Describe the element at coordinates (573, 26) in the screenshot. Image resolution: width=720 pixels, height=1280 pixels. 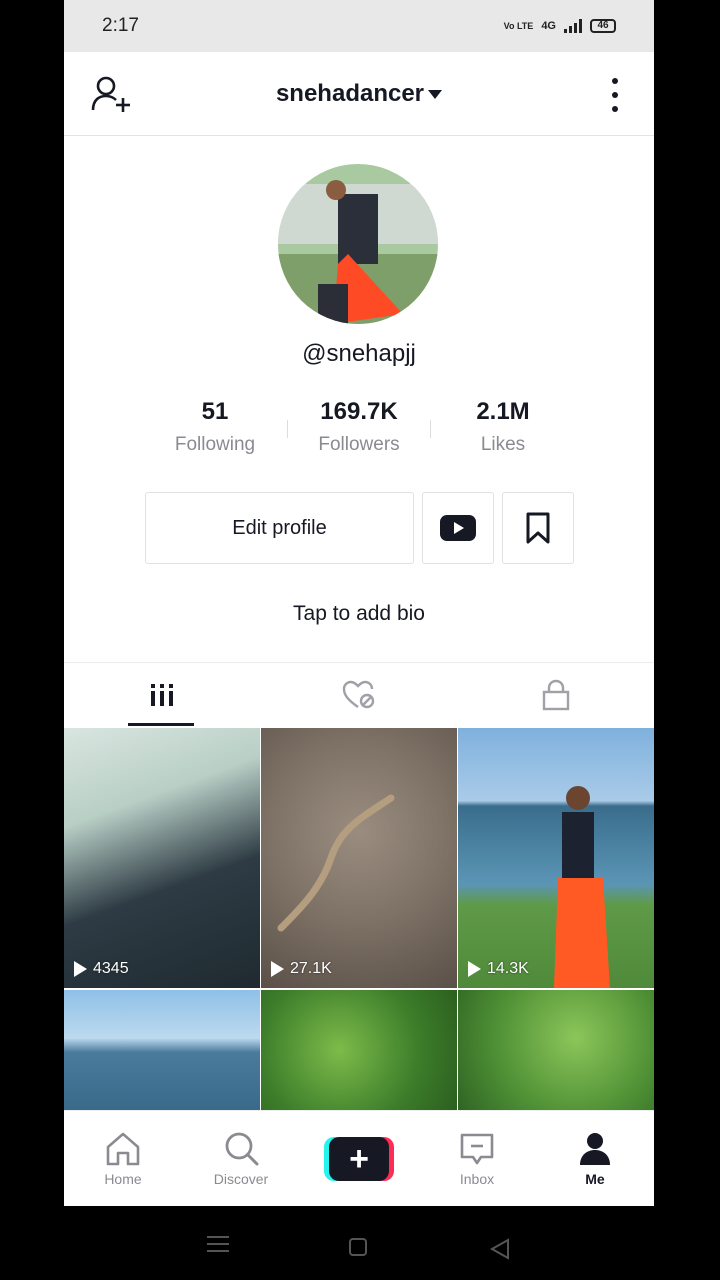
I see `signal-icon` at that location.